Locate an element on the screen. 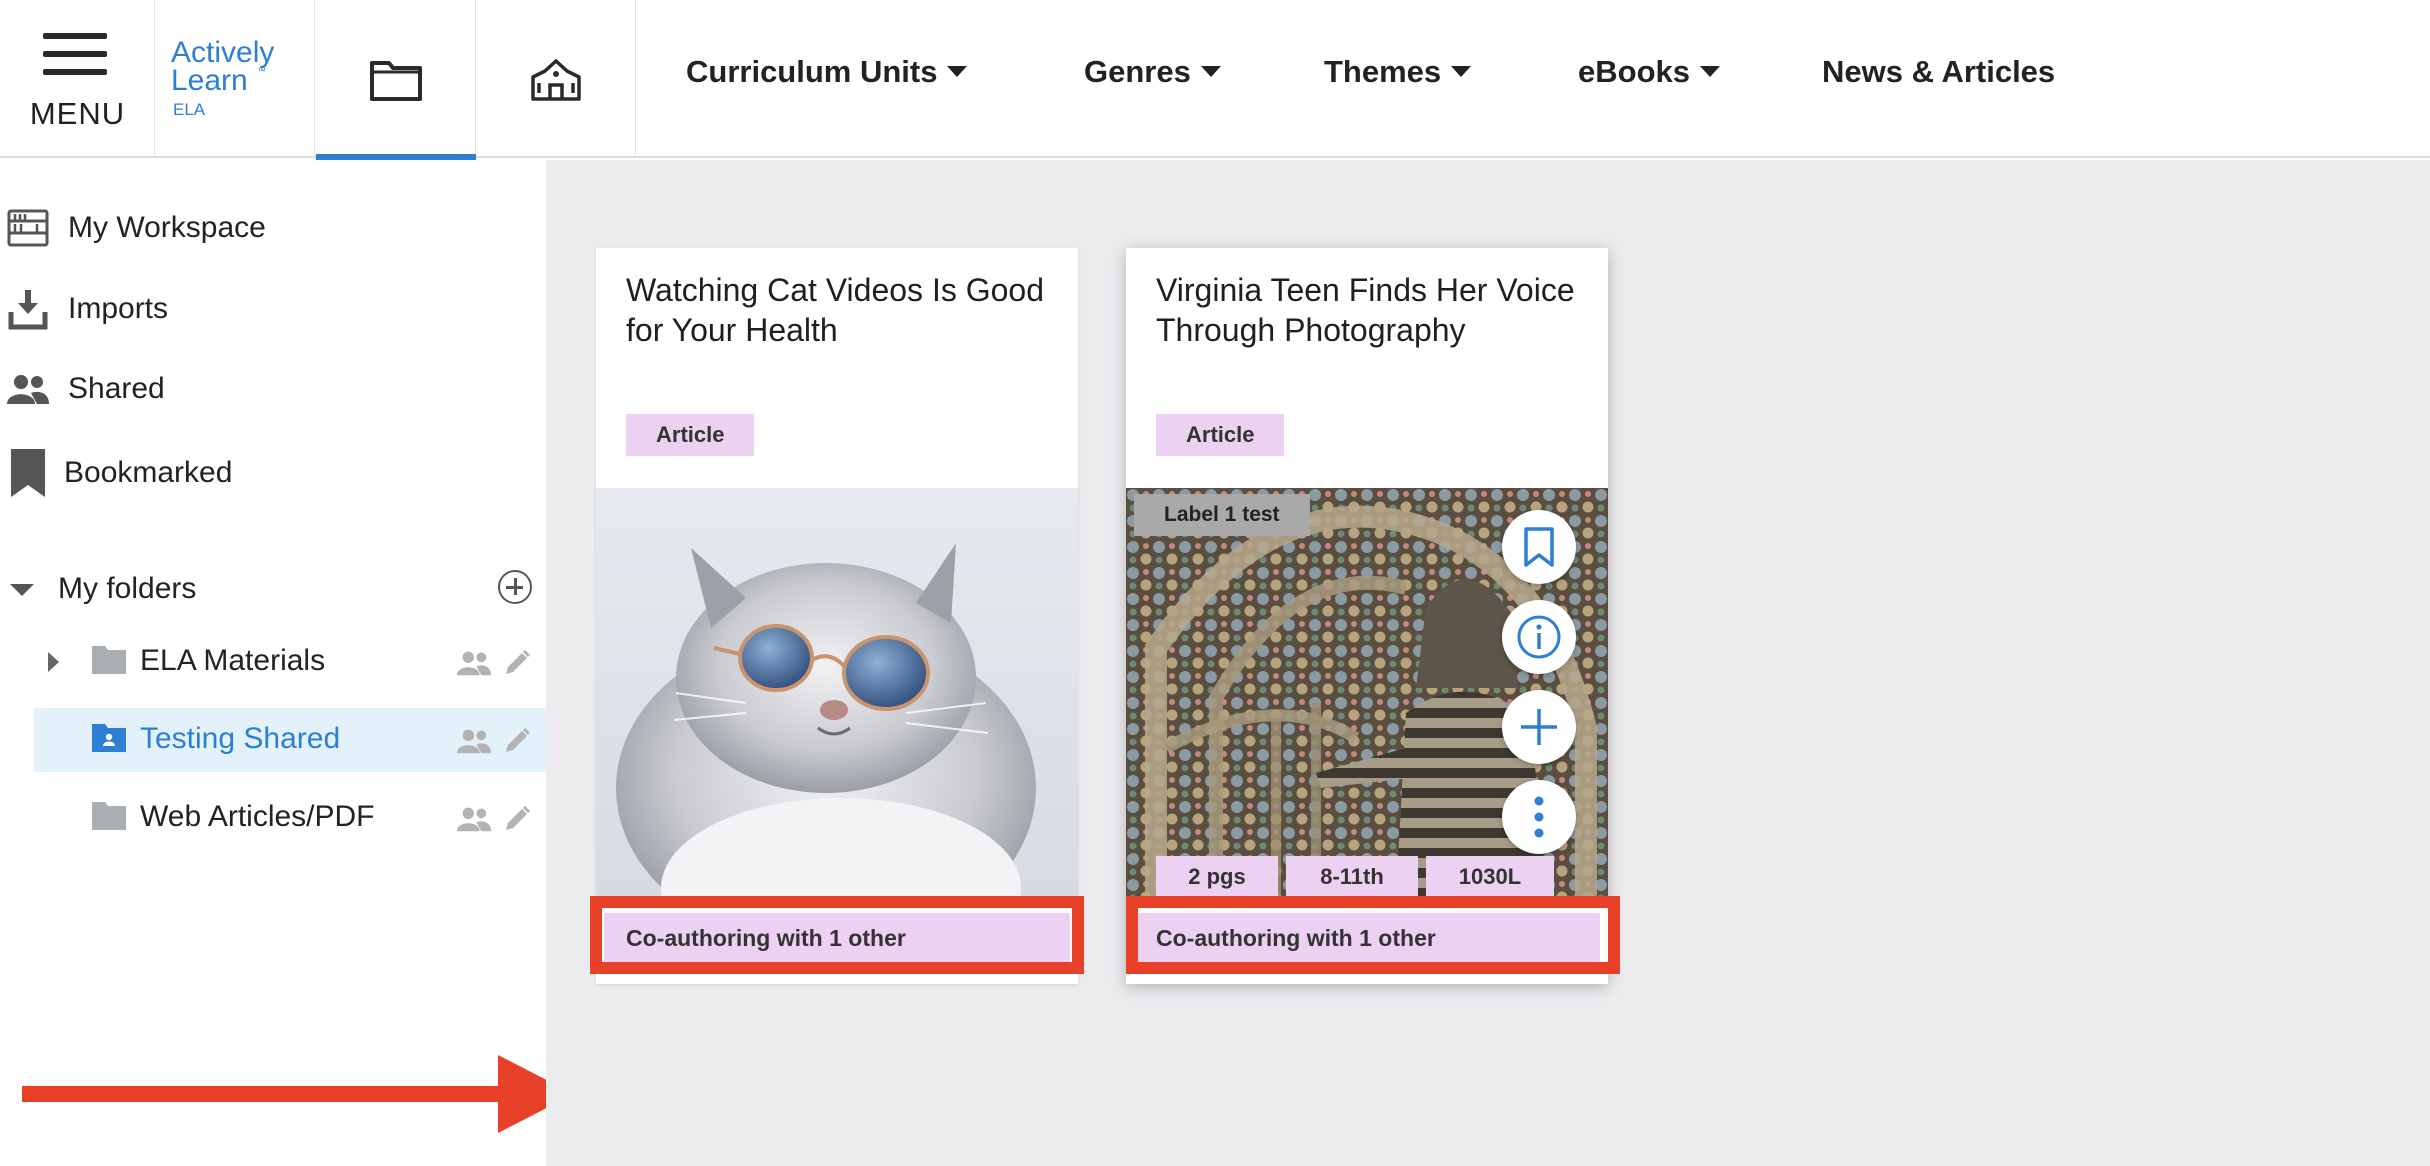 The width and height of the screenshot is (2430, 1166). logo-text-line2: Learn is located at coordinates (209, 80).